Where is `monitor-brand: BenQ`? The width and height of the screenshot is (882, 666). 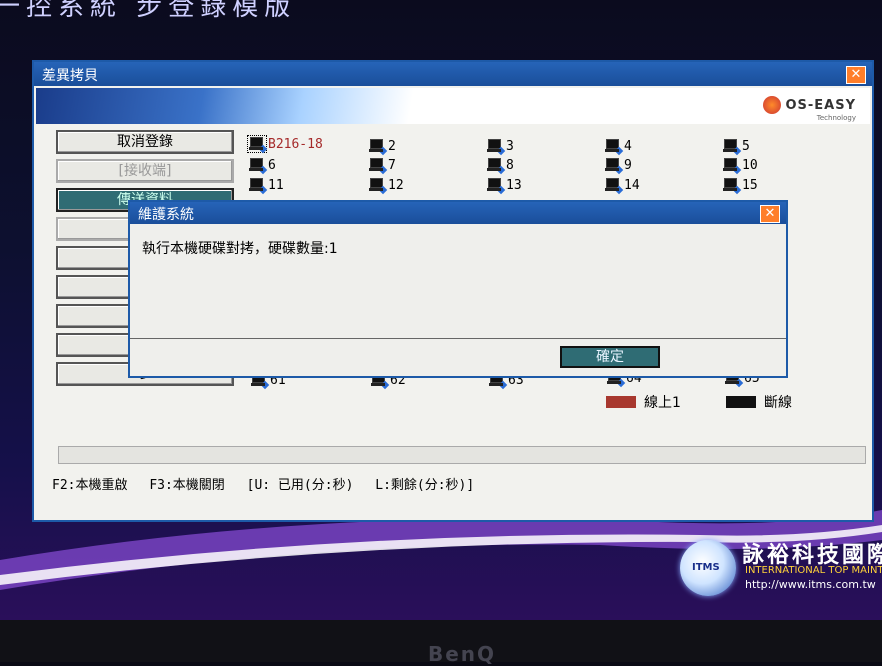 monitor-brand: BenQ is located at coordinates (462, 654).